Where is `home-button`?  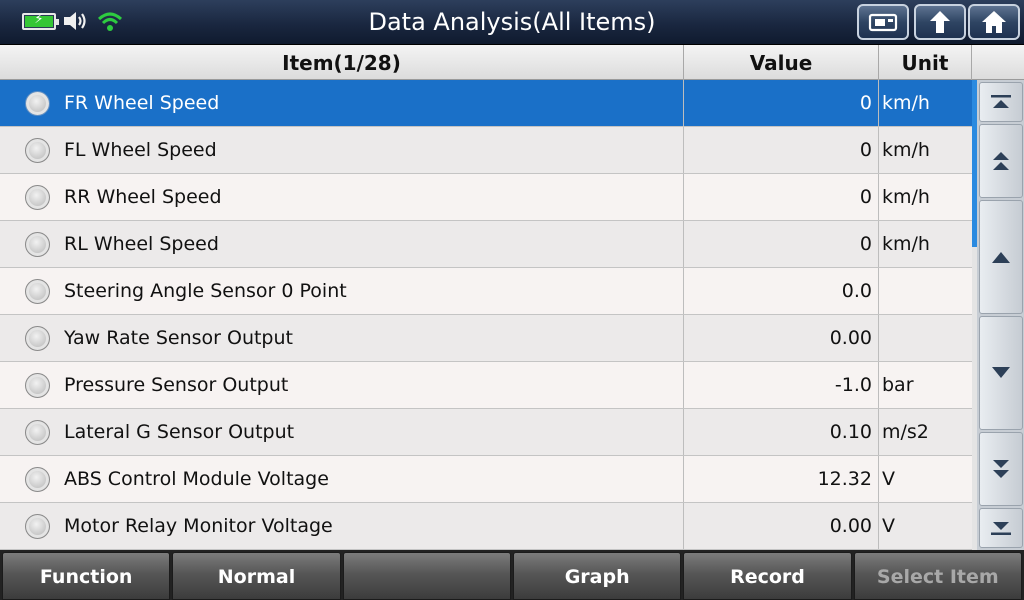 home-button is located at coordinates (994, 22).